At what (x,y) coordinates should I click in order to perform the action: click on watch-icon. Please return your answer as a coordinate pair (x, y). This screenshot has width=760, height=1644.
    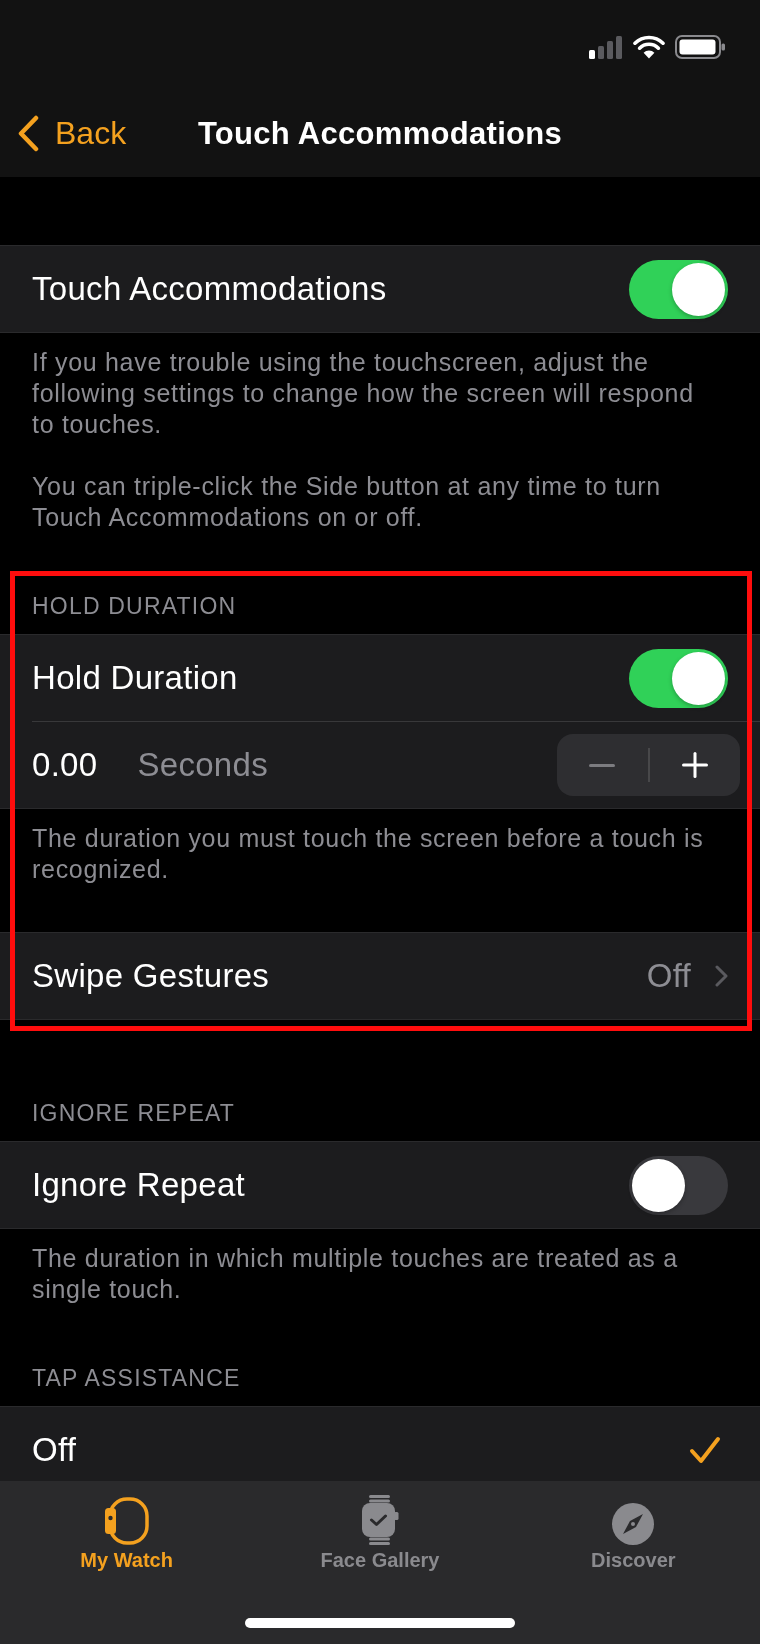
    Looking at the image, I should click on (126, 1521).